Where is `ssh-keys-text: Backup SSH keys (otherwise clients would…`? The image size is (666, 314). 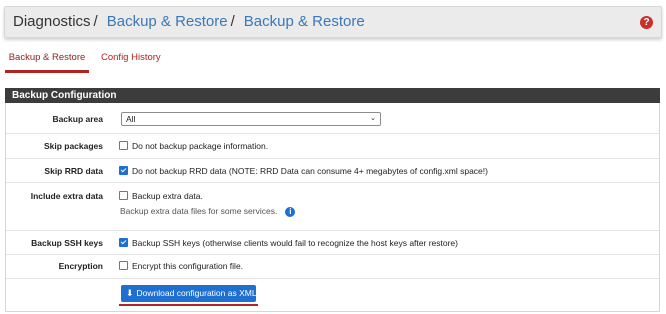
ssh-keys-text: Backup SSH keys (otherwise clients would… is located at coordinates (295, 243).